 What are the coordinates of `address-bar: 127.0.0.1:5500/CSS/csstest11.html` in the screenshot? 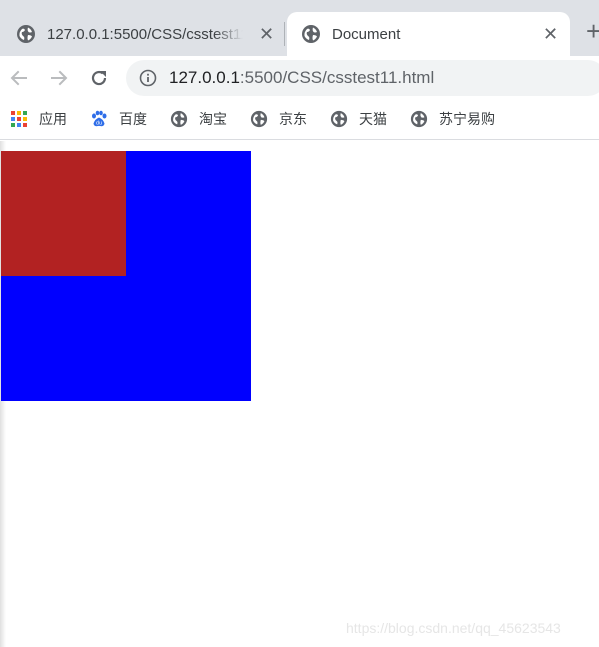 It's located at (362, 78).